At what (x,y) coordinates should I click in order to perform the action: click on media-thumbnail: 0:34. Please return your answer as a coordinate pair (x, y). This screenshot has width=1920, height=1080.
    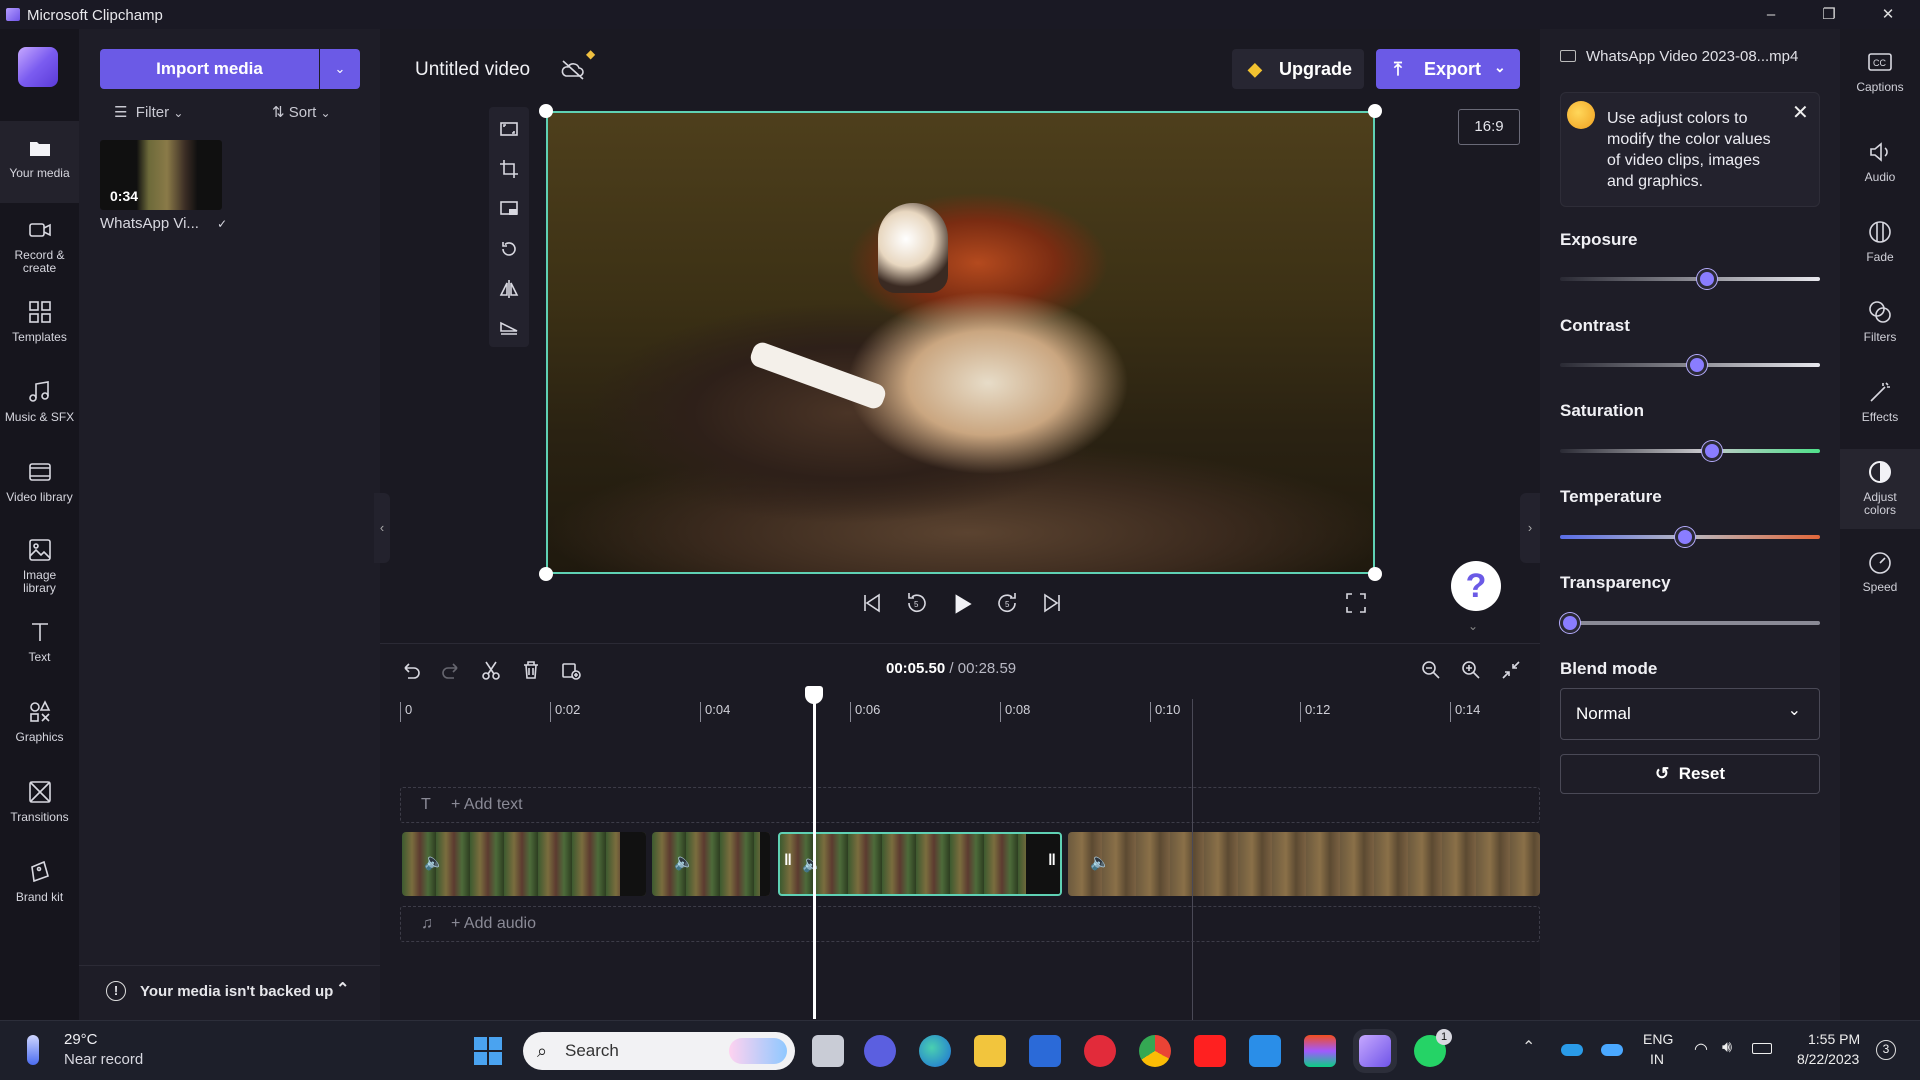
    Looking at the image, I should click on (161, 175).